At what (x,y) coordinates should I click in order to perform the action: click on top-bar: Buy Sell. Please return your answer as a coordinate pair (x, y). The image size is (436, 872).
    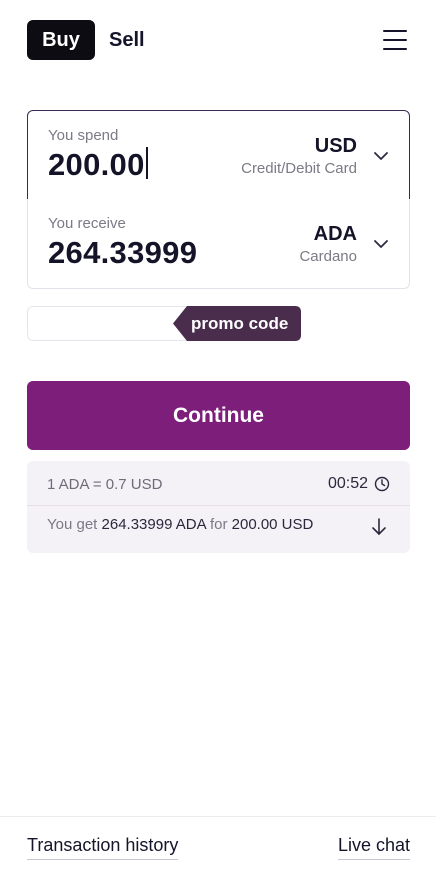
    Looking at the image, I should click on (218, 40).